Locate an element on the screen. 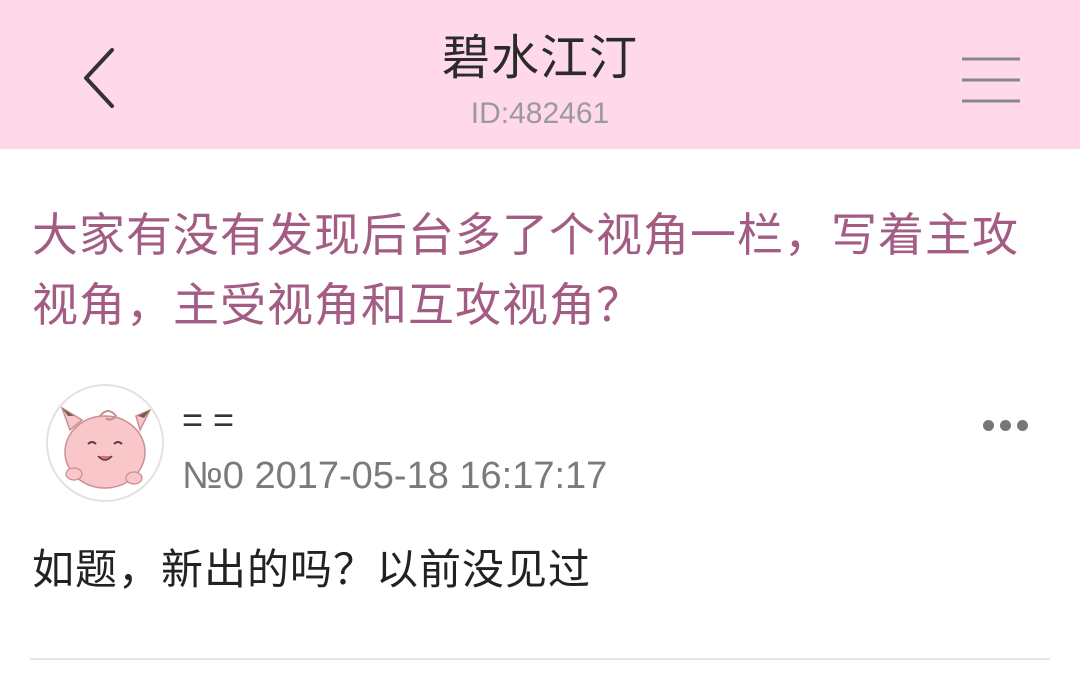 The height and width of the screenshot is (677, 1080). hamburger-menu-icon is located at coordinates (991, 80).